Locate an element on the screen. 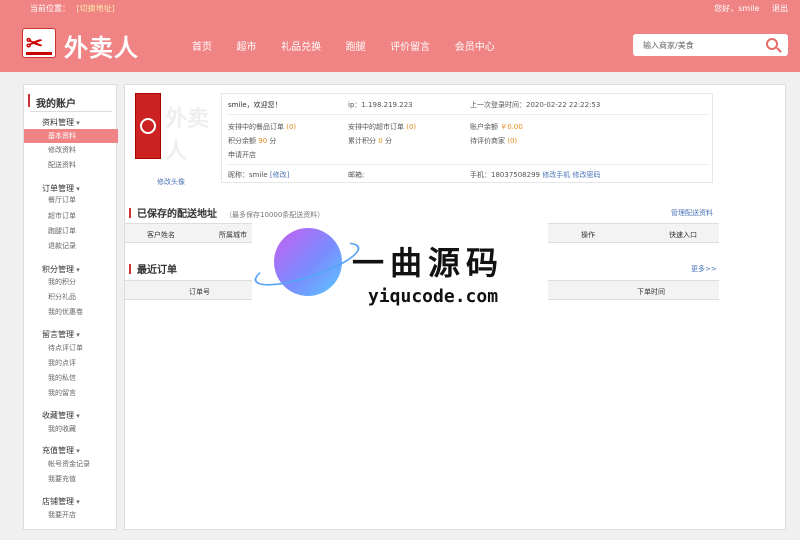 The width and height of the screenshot is (800, 540). food-orders: 安排中的餐品订单 (0) is located at coordinates (262, 127).